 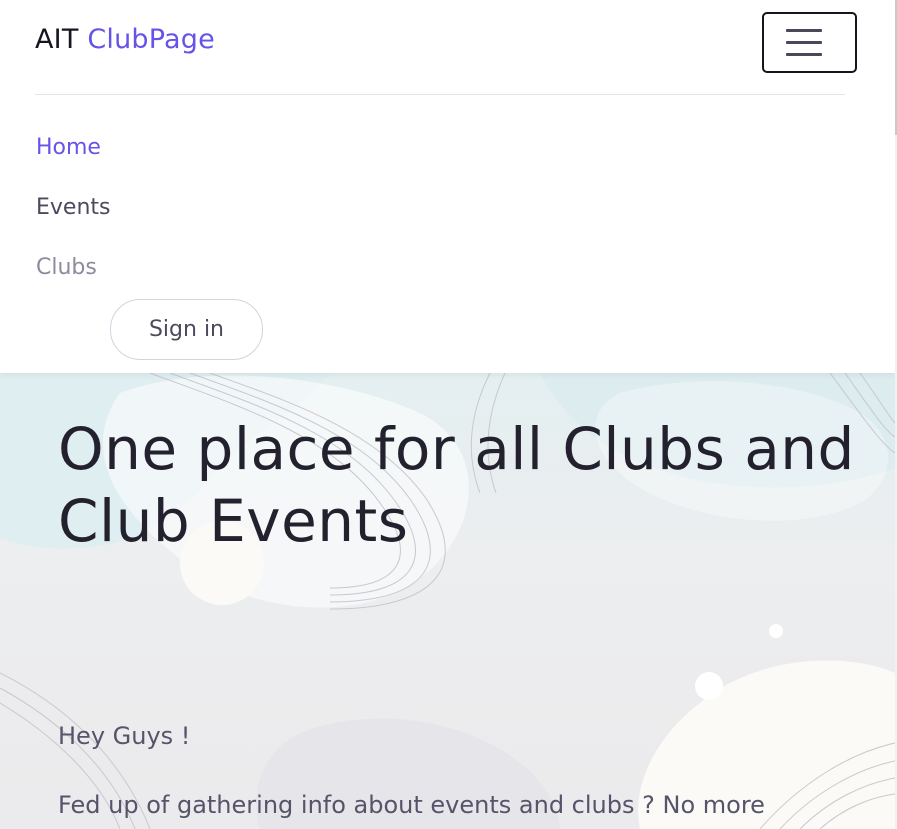 I want to click on nav-link-home: Home, so click(x=68, y=147).